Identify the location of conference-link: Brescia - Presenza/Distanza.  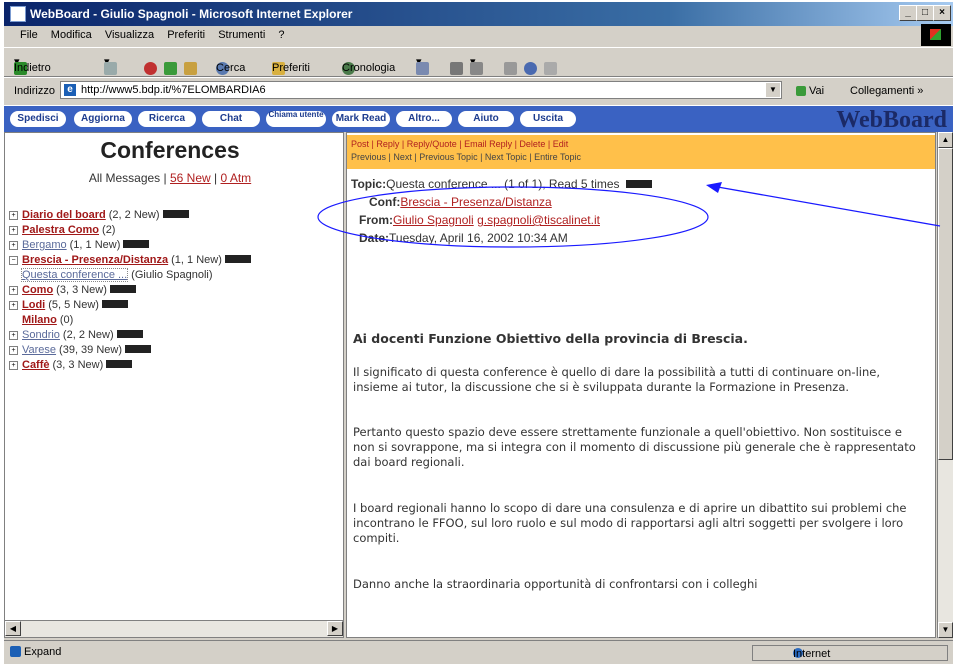
(95, 260).